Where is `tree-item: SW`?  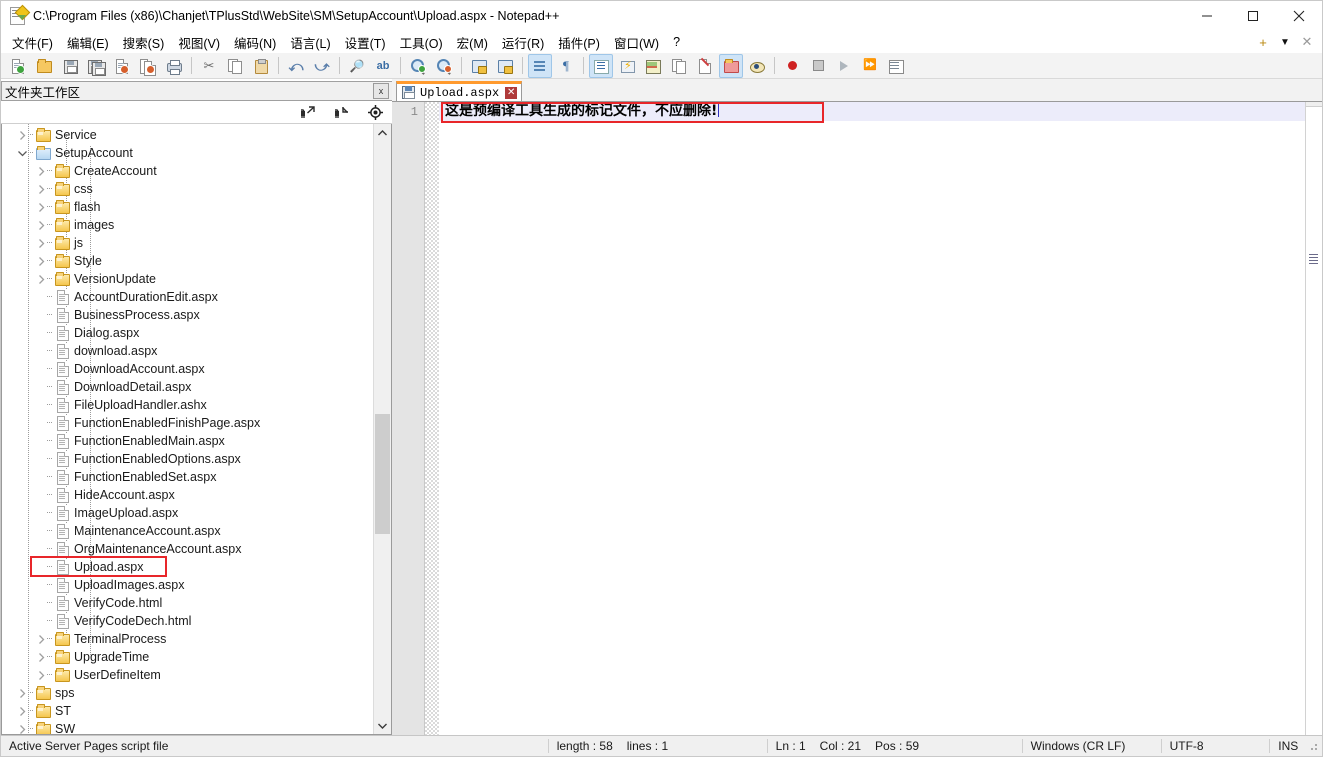 tree-item: SW is located at coordinates (187, 727).